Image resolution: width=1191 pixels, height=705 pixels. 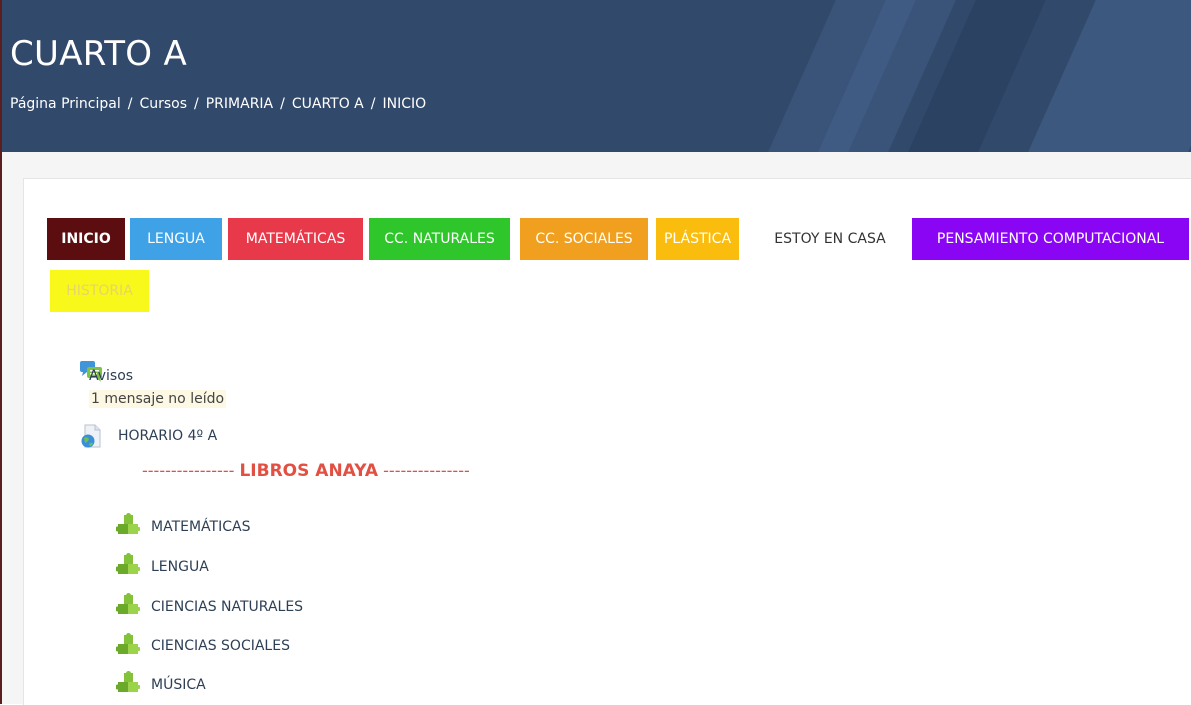 I want to click on page-title: CUARTO A, so click(x=99, y=54).